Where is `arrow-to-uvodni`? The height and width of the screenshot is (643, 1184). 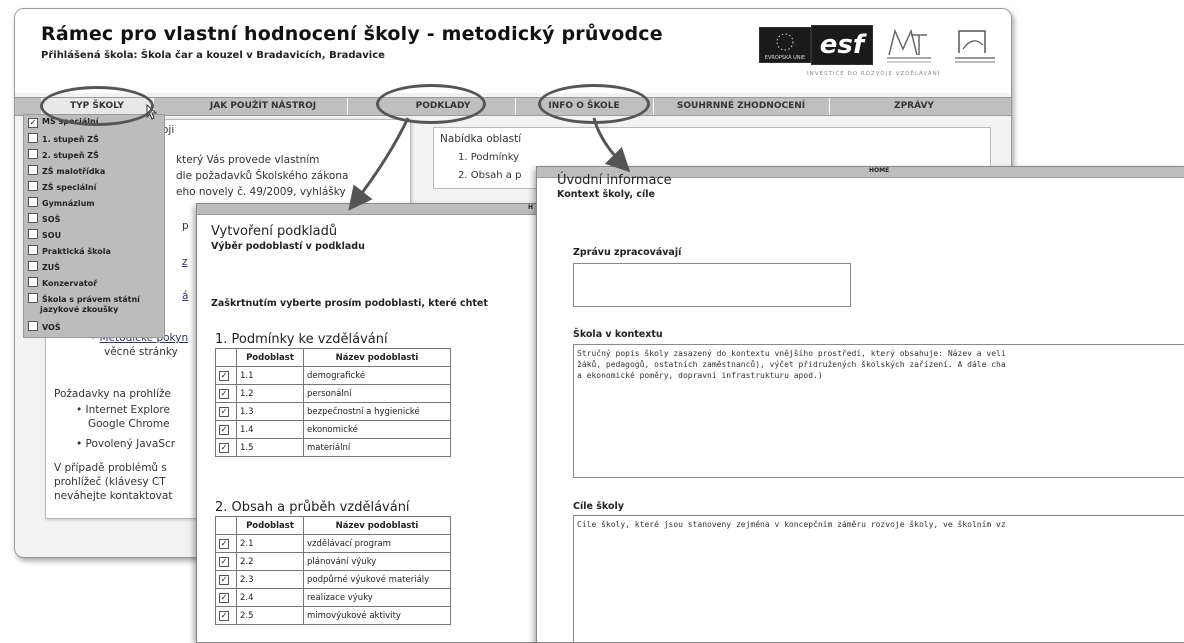
arrow-to-uvodni is located at coordinates (611, 145).